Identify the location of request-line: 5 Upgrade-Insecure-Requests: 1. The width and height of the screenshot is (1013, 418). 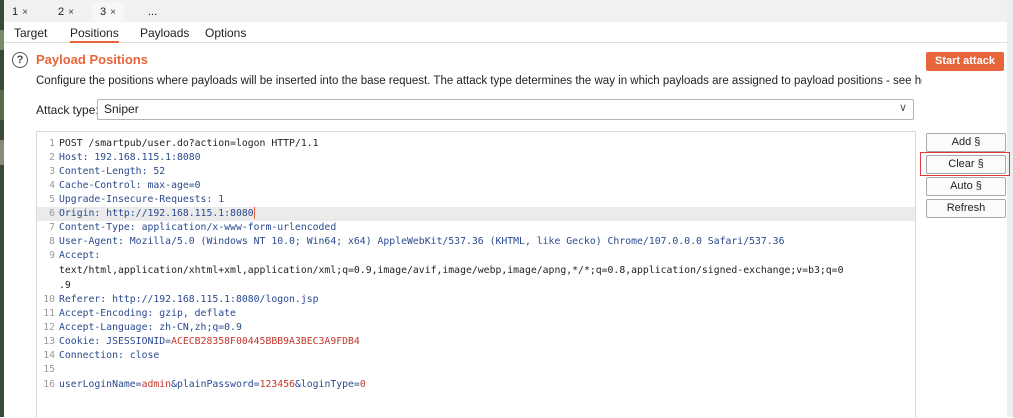
(476, 200).